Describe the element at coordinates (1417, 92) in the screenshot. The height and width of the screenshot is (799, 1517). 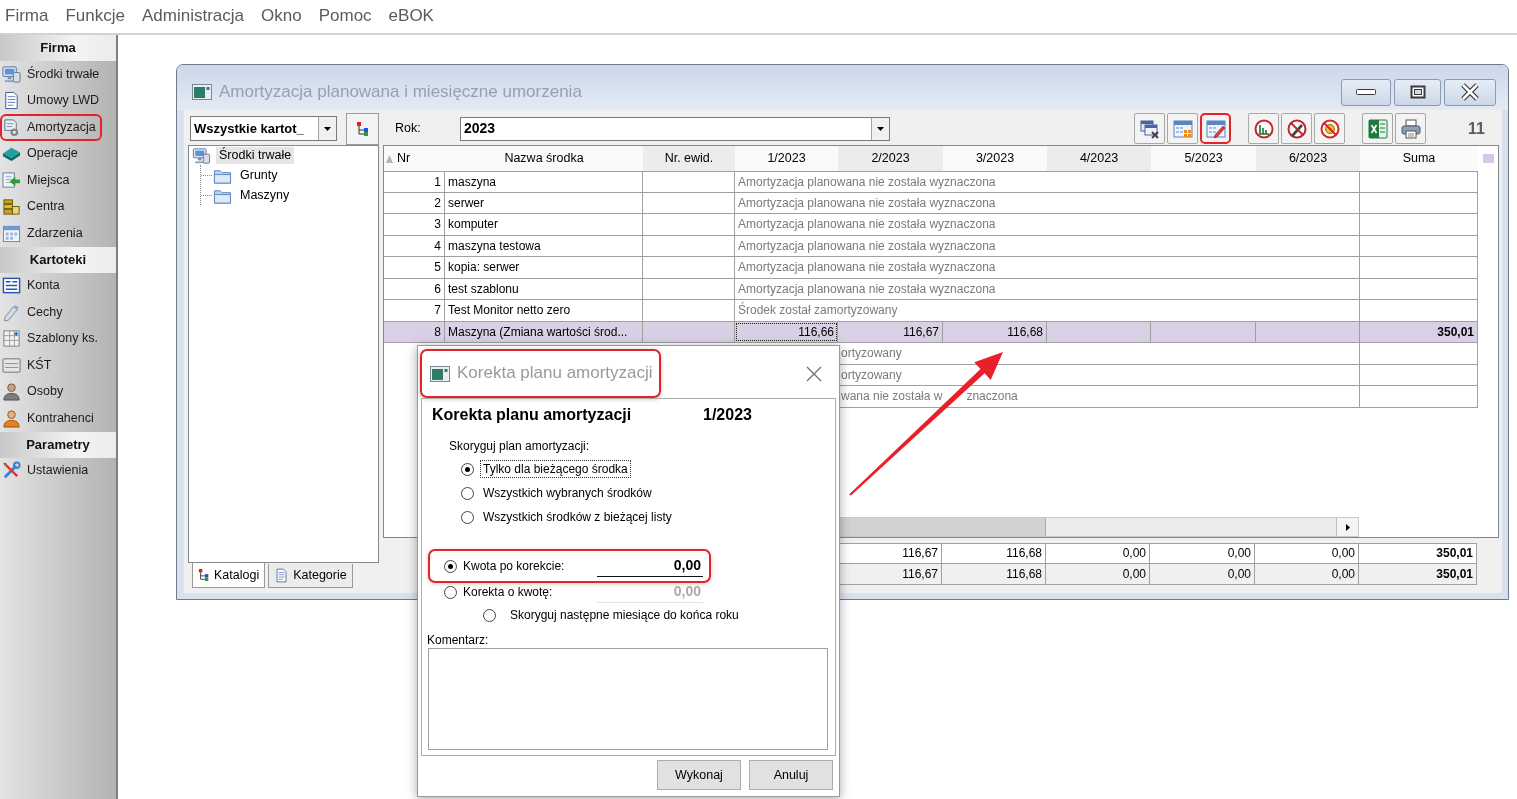
I see `maximize-button` at that location.